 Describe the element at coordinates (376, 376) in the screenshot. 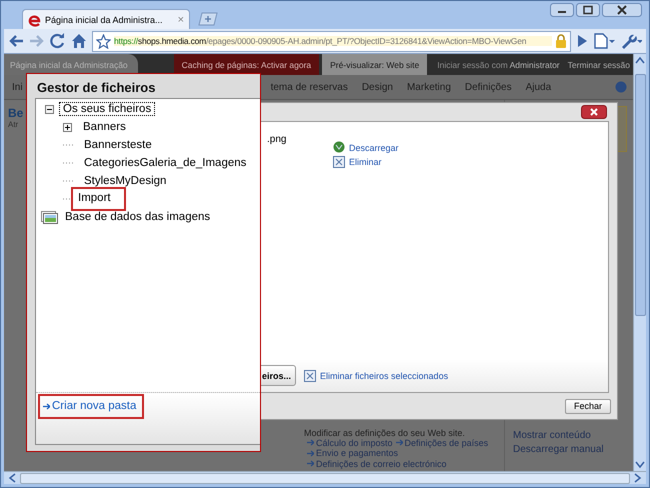

I see `delete-selected-link: Eliminar ficheiros seleccionados` at that location.